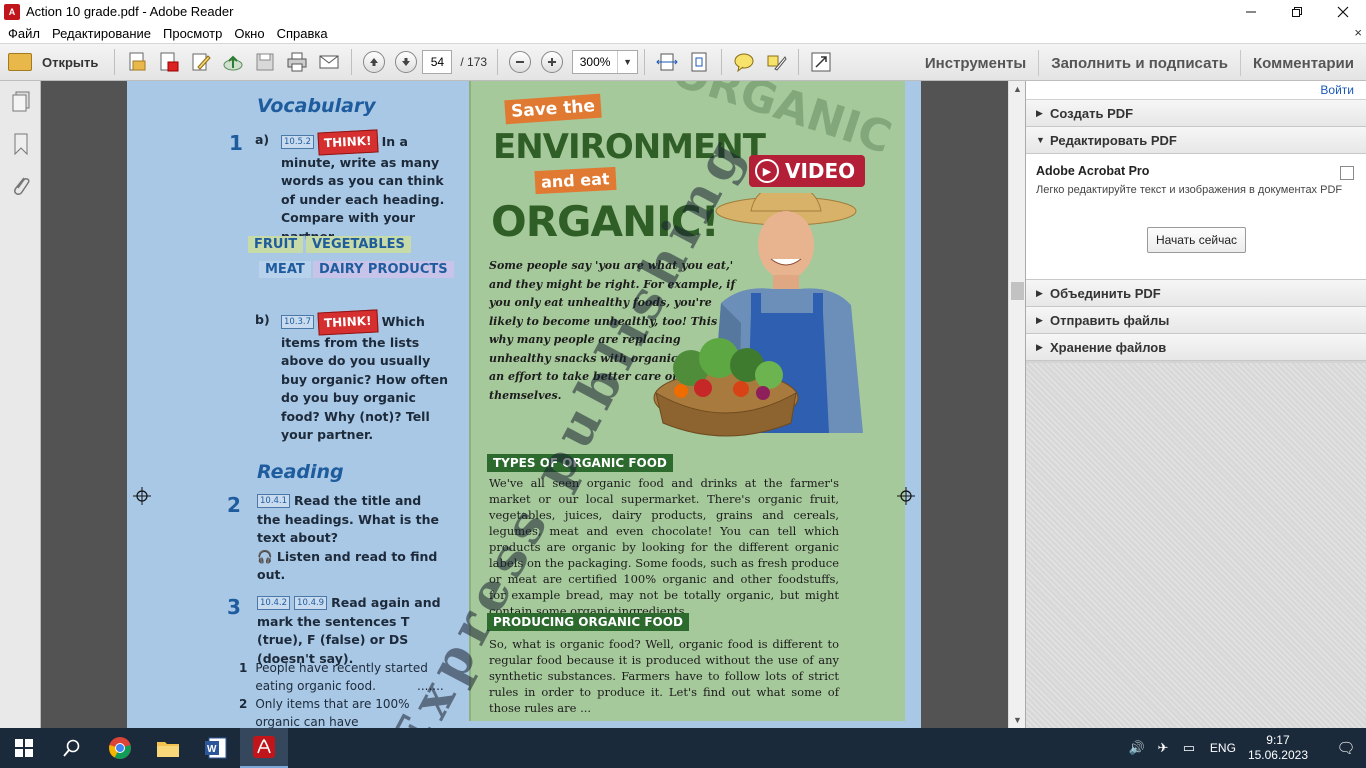 The width and height of the screenshot is (1366, 768). Describe the element at coordinates (264, 748) in the screenshot. I see `adobe-reader-app` at that location.